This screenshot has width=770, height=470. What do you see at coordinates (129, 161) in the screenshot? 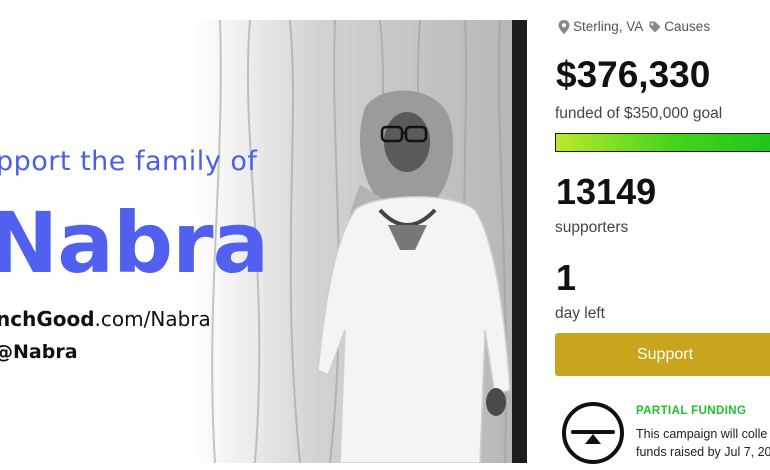
I see `hero-headline: pport the family of` at bounding box center [129, 161].